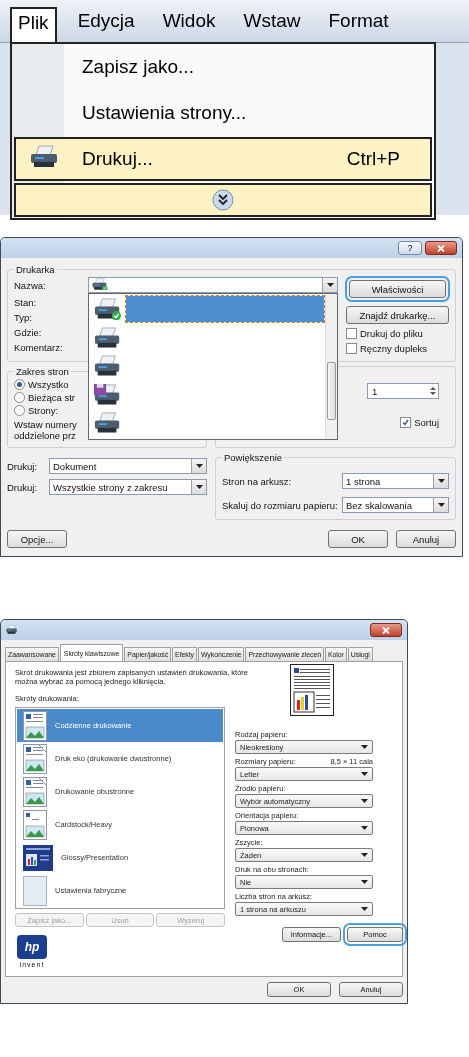 The height and width of the screenshot is (1057, 469). Describe the element at coordinates (433, 391) in the screenshot. I see `spin-arrows-icon` at that location.